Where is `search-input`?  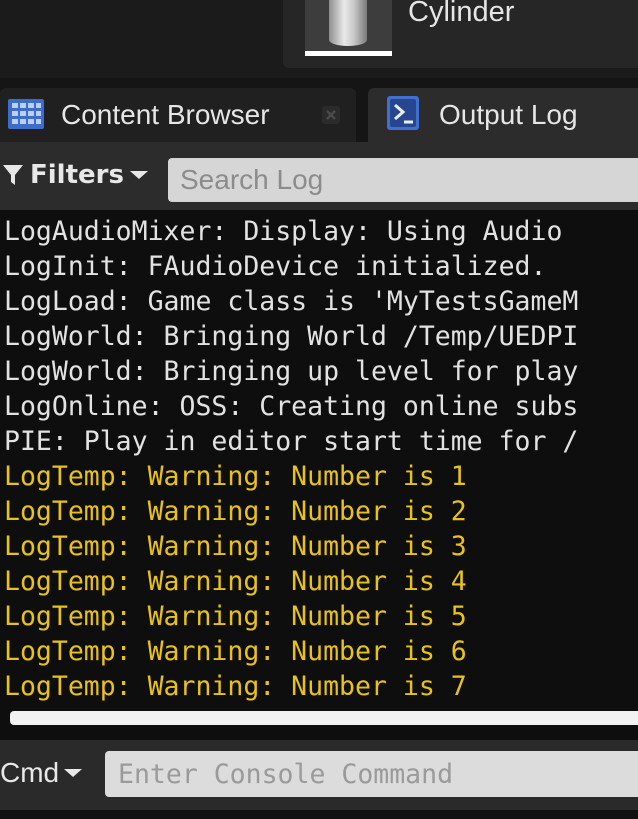 search-input is located at coordinates (403, 180).